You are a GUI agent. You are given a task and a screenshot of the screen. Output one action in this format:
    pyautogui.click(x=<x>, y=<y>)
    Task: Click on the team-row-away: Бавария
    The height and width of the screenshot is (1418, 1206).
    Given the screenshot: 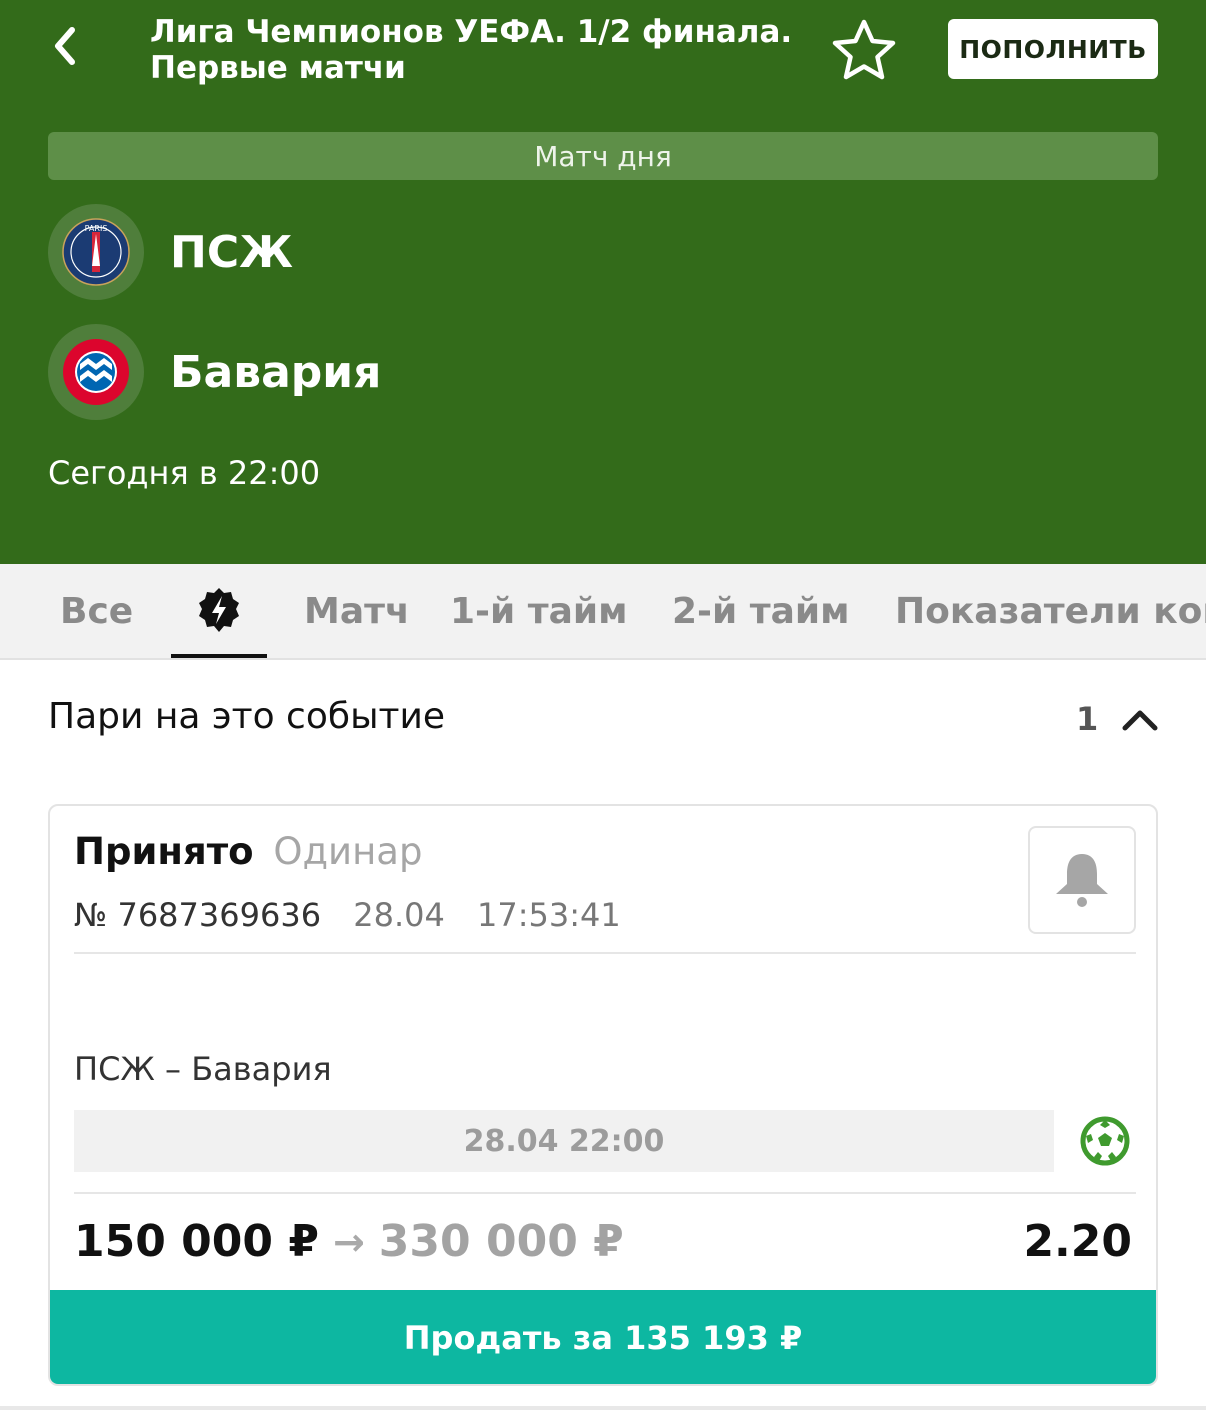 What is the action you would take?
    pyautogui.click(x=214, y=372)
    